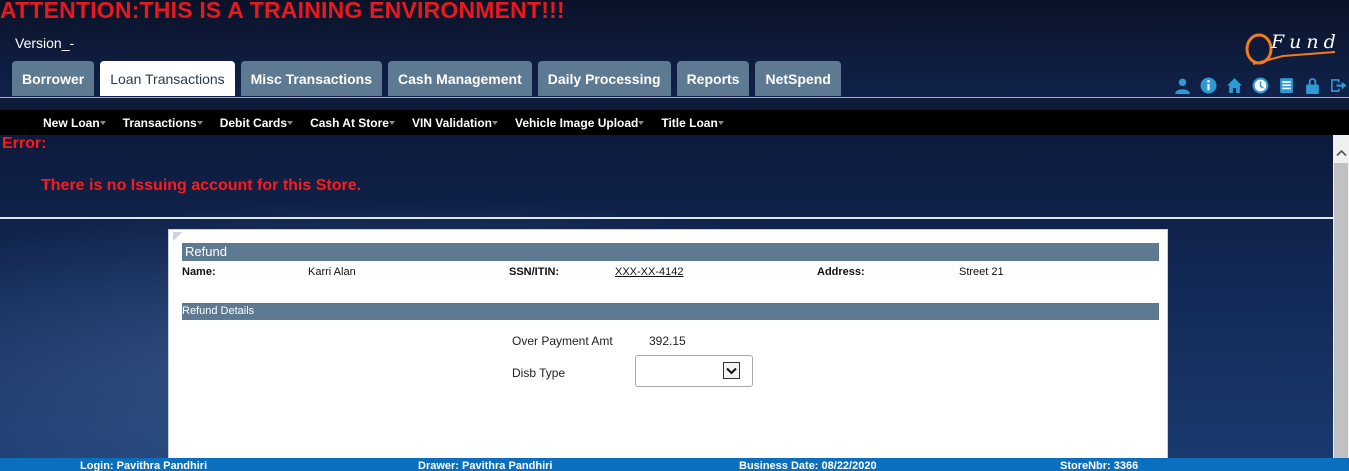 The height and width of the screenshot is (471, 1349). I want to click on subnav-new-loan: New Loan, so click(74, 123).